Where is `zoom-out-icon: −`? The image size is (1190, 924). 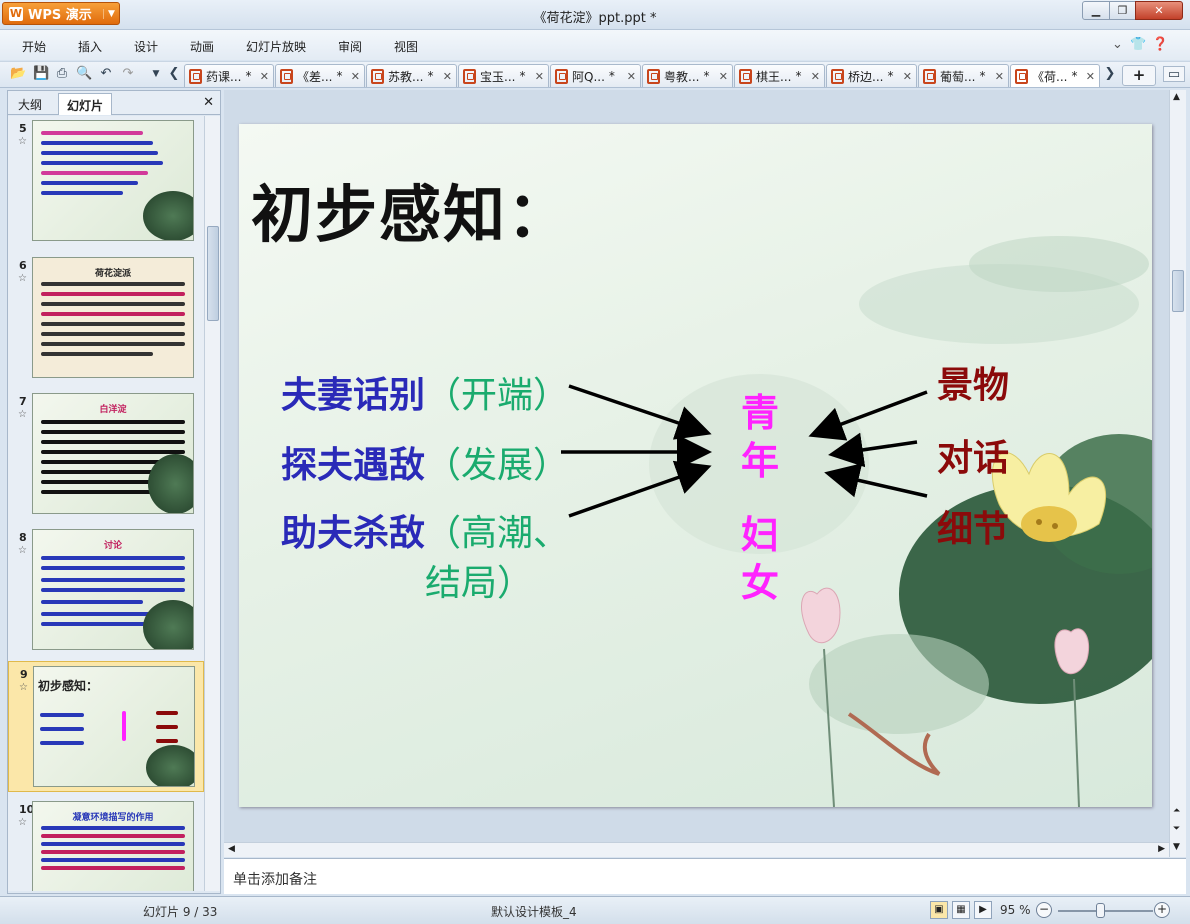
zoom-out-icon: − is located at coordinates (1044, 910).